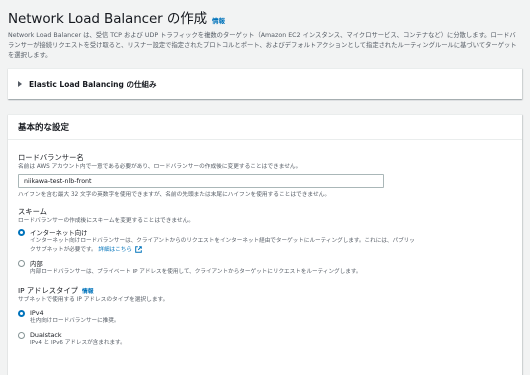  Describe the element at coordinates (75, 321) in the screenshot. I see `radio-description: 社内向けロードバランサーに推奨。` at that location.